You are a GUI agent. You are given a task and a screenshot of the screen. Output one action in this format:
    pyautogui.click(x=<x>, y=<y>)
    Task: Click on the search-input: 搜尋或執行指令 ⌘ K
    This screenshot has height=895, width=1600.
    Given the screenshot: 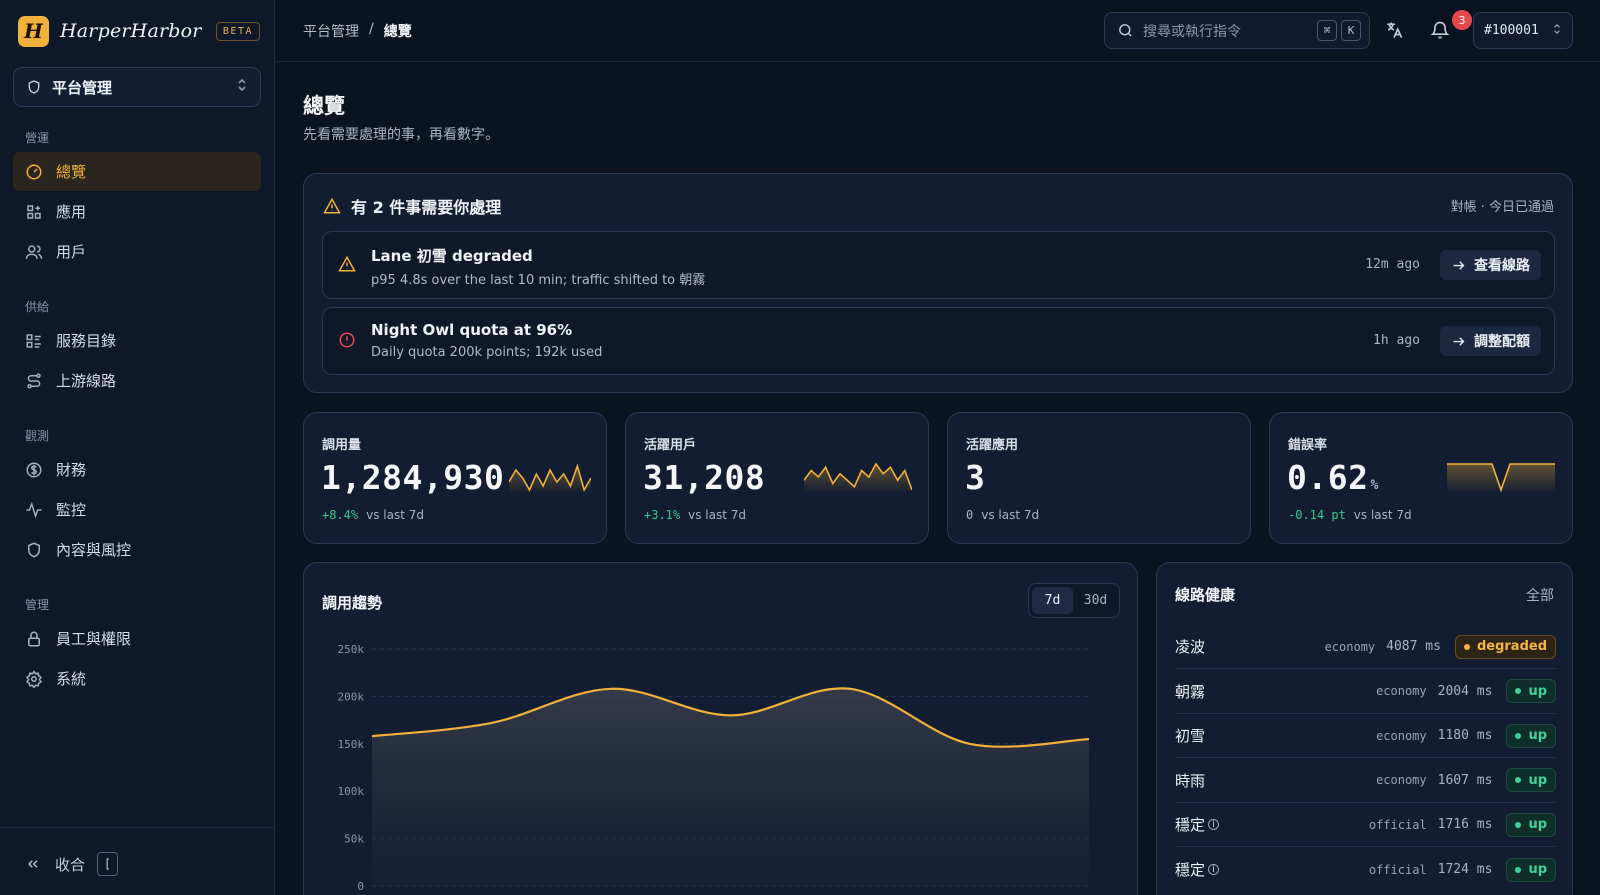 What is the action you would take?
    pyautogui.click(x=1237, y=30)
    